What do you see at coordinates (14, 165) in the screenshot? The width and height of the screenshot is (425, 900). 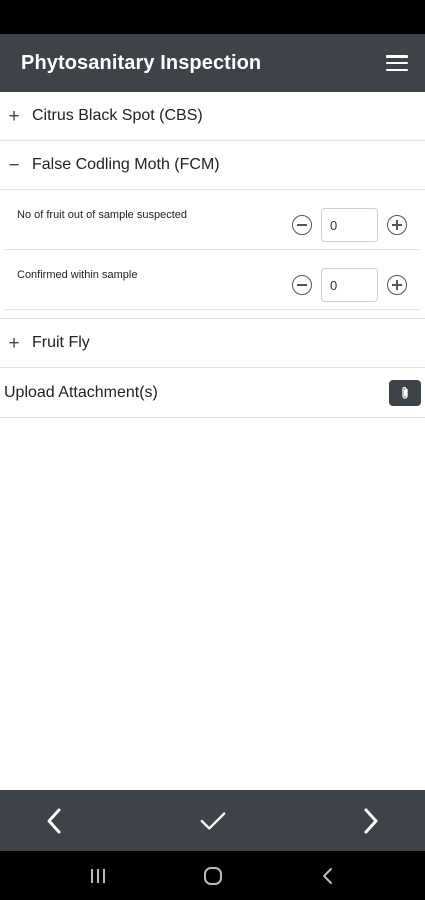 I see `collapse-minus-icon: −` at bounding box center [14, 165].